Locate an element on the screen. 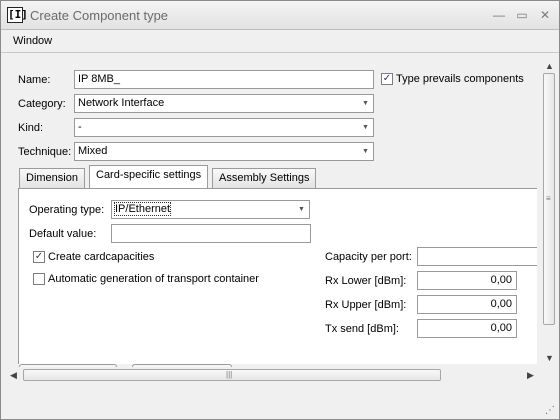  rx-upper-input: 0,00 is located at coordinates (467, 304).